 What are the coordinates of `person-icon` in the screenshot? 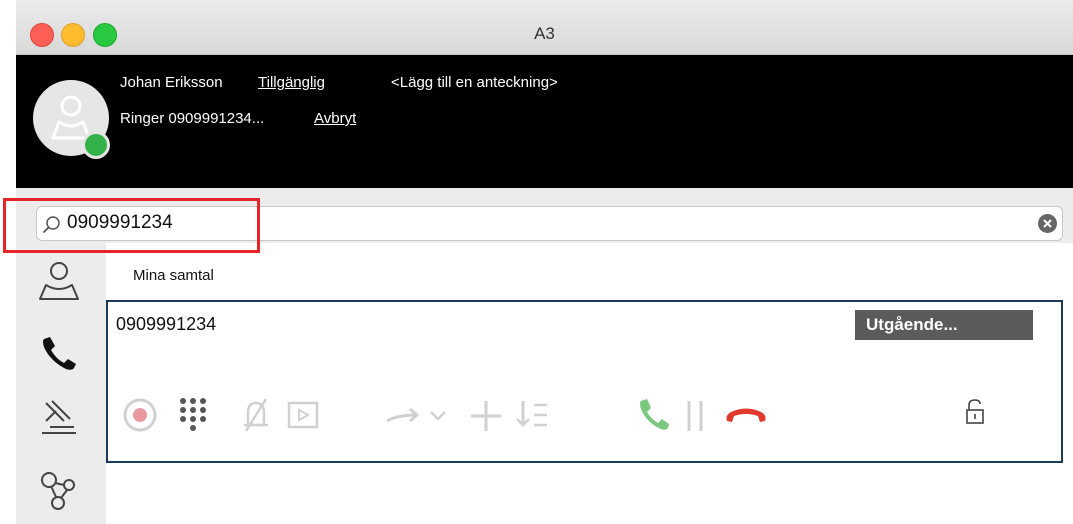 It's located at (71, 117).